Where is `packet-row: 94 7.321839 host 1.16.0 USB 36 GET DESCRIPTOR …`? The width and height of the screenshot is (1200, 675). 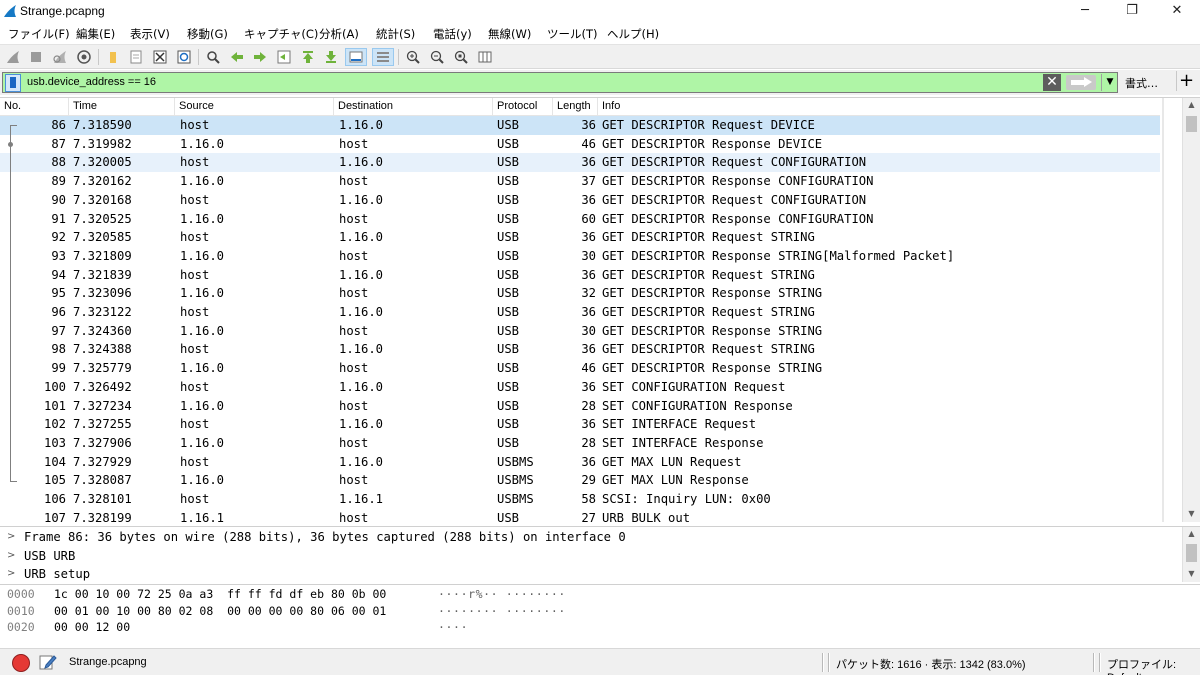 packet-row: 94 7.321839 host 1.16.0 USB 36 GET DESCRIPTOR … is located at coordinates (580, 275).